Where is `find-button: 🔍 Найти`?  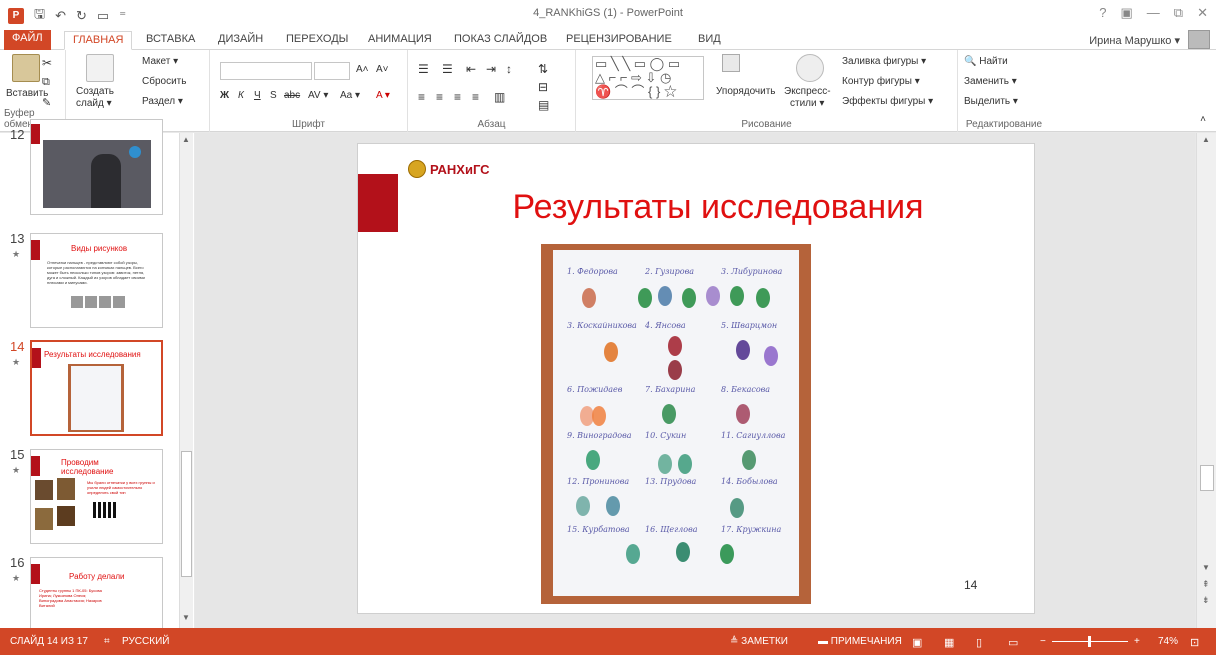 find-button: 🔍 Найти is located at coordinates (986, 61).